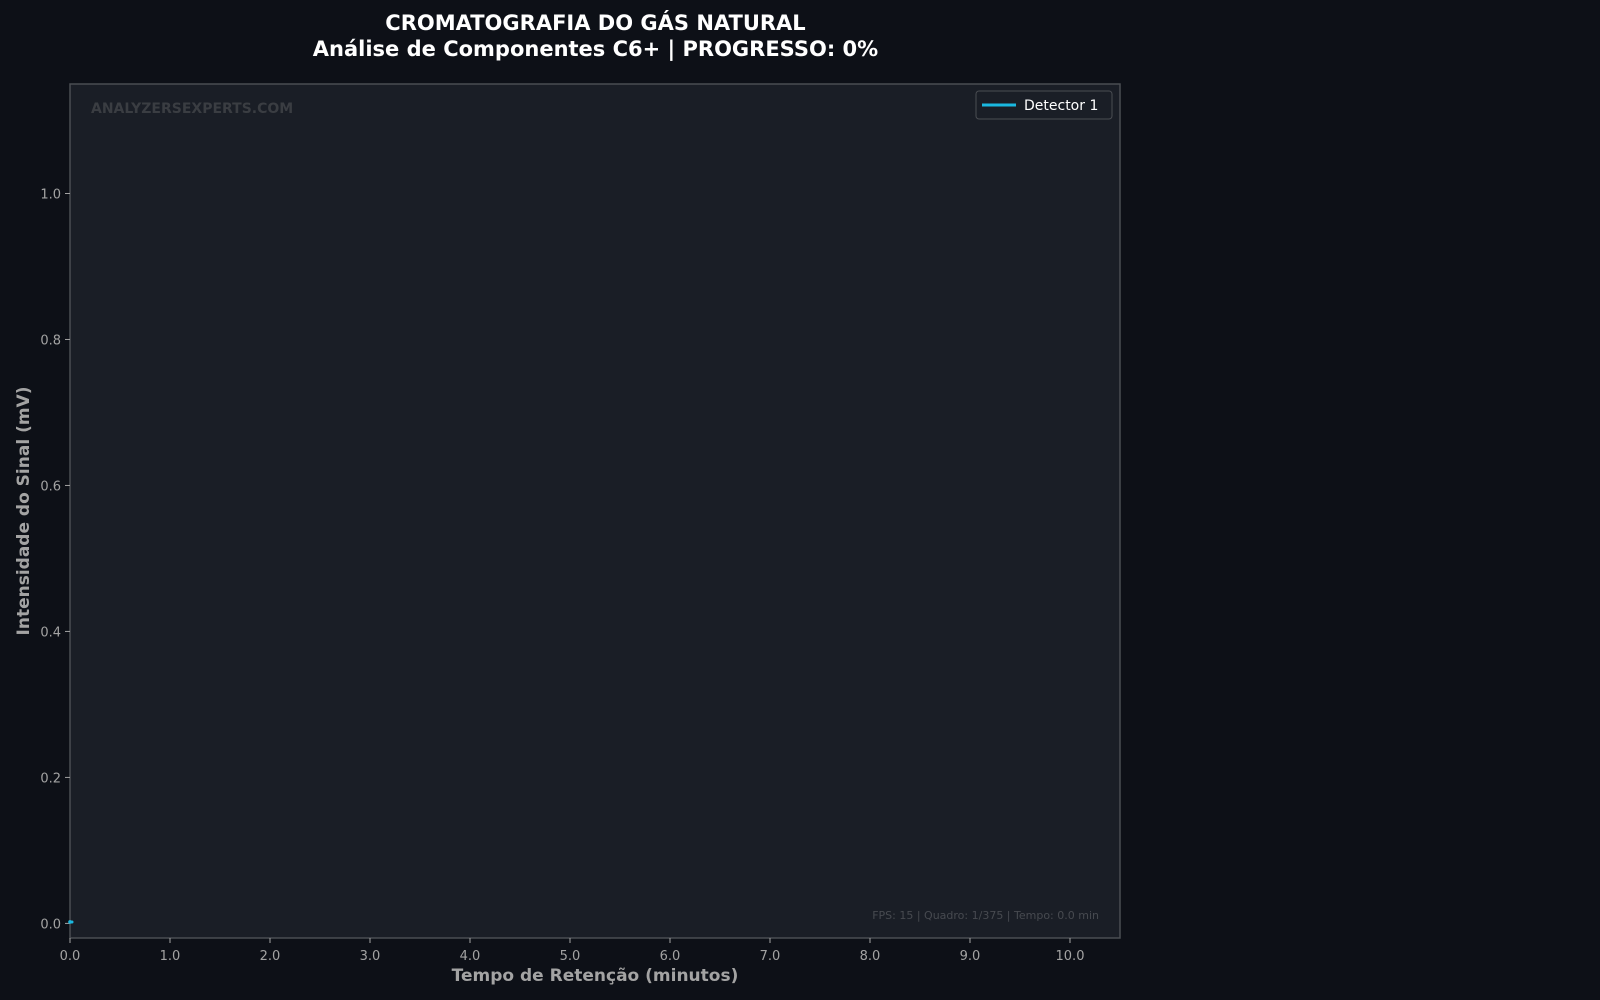  Describe the element at coordinates (50, 340) in the screenshot. I see `y-tick-label: 0.8` at that location.